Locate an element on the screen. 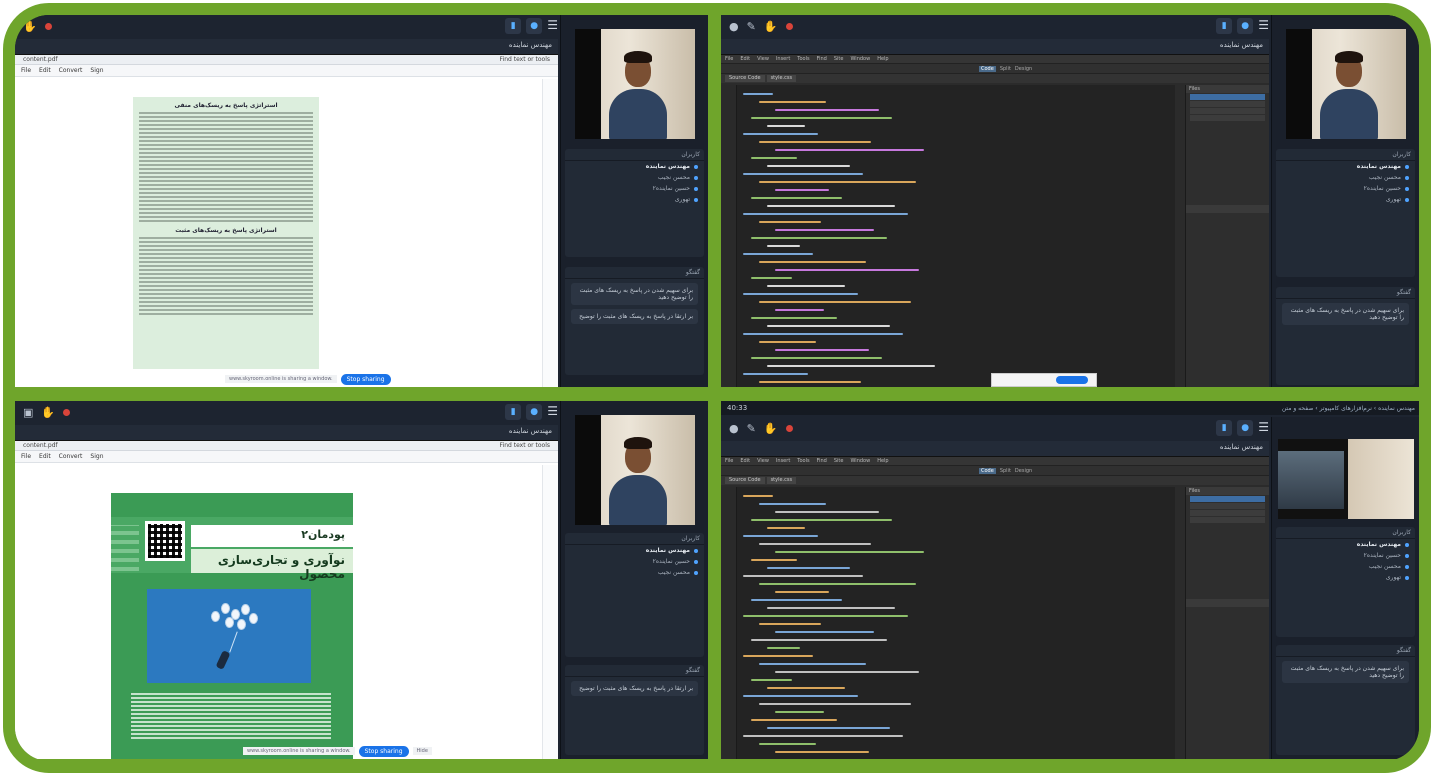 The width and height of the screenshot is (1436, 776). hide-button: Hide is located at coordinates (422, 751).